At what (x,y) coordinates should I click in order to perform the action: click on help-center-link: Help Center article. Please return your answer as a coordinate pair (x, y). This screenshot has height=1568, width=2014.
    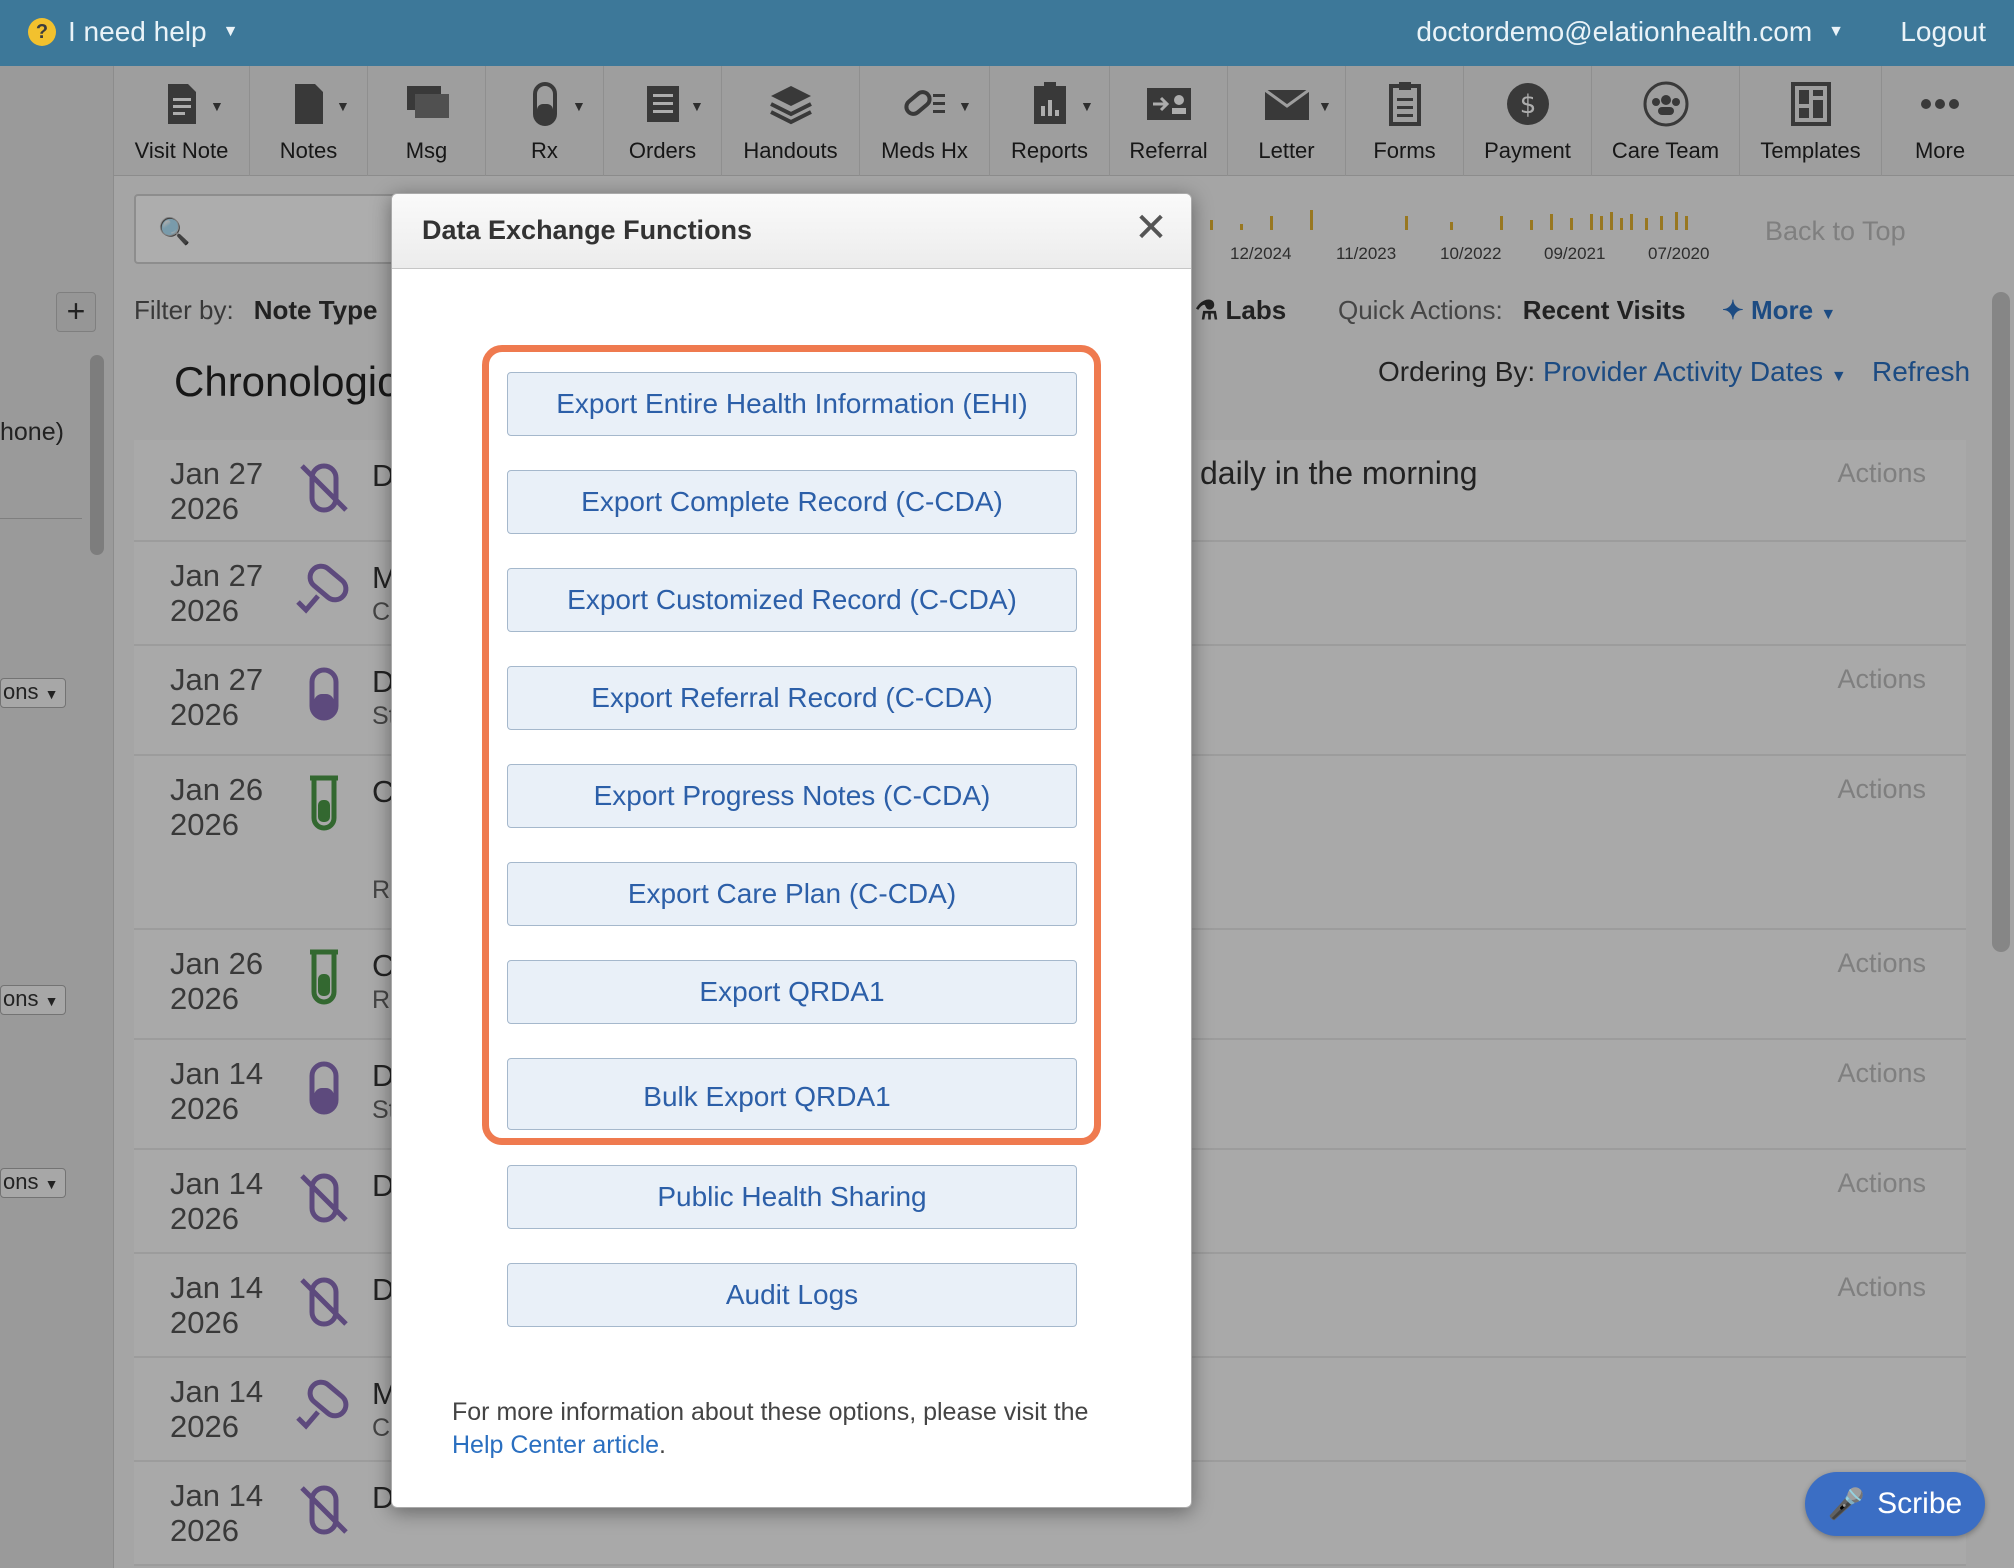
    Looking at the image, I should click on (555, 1445).